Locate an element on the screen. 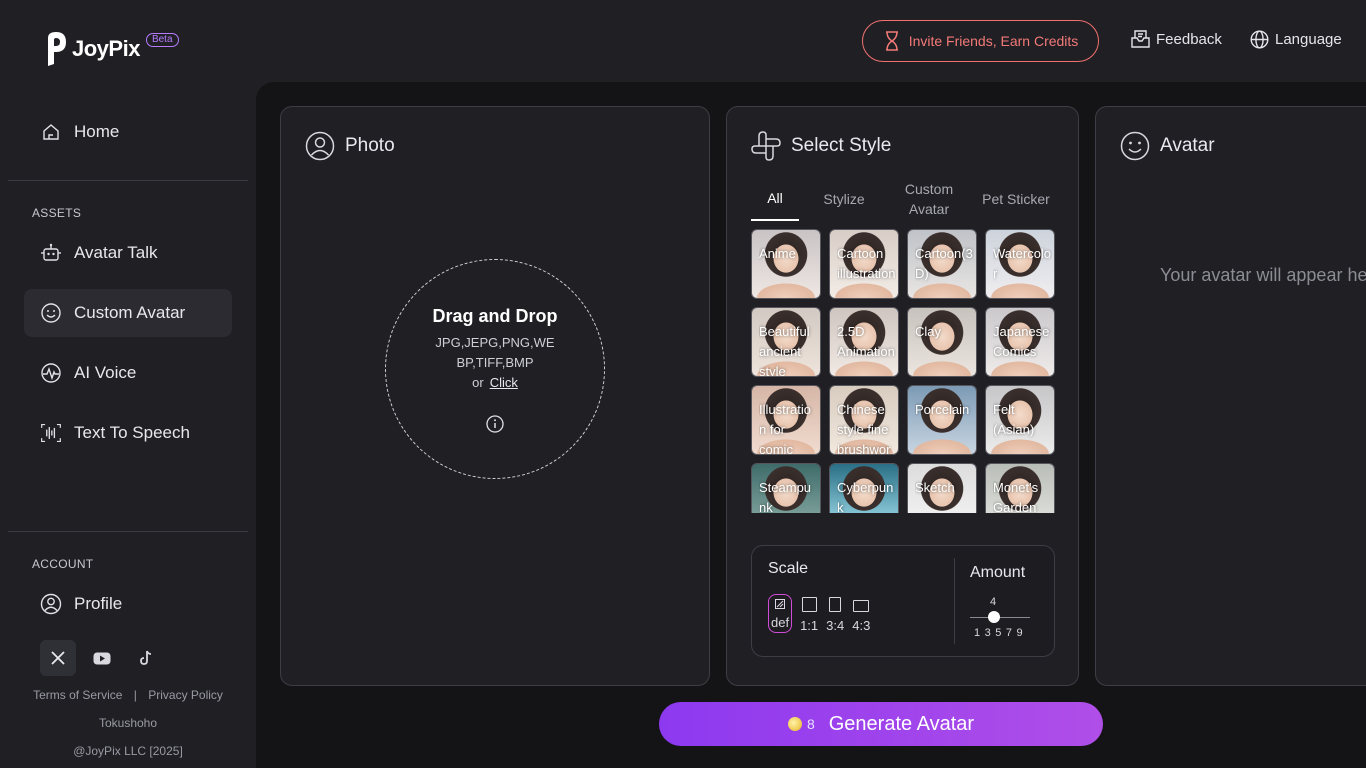 Image resolution: width=1366 pixels, height=768 pixels. tab-custom-avatar: Custom Avatar is located at coordinates (929, 199).